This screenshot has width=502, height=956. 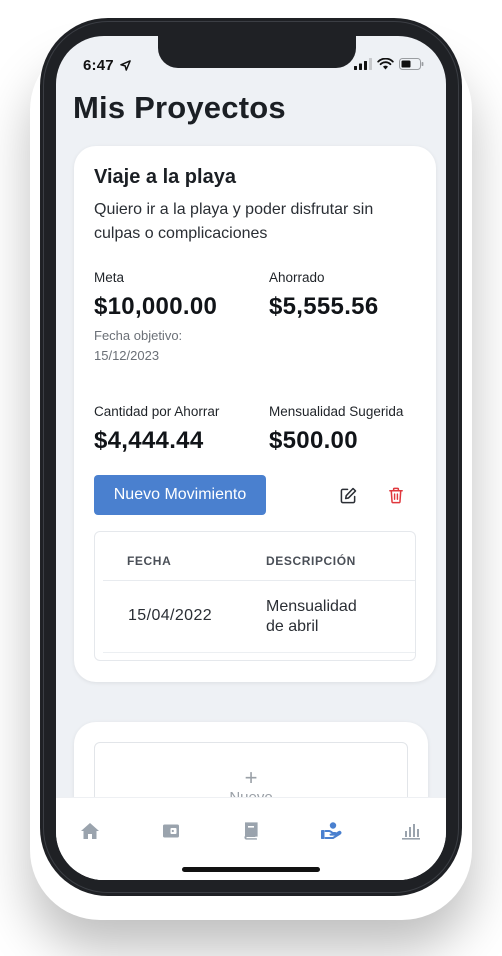 I want to click on tab-home, so click(x=90, y=831).